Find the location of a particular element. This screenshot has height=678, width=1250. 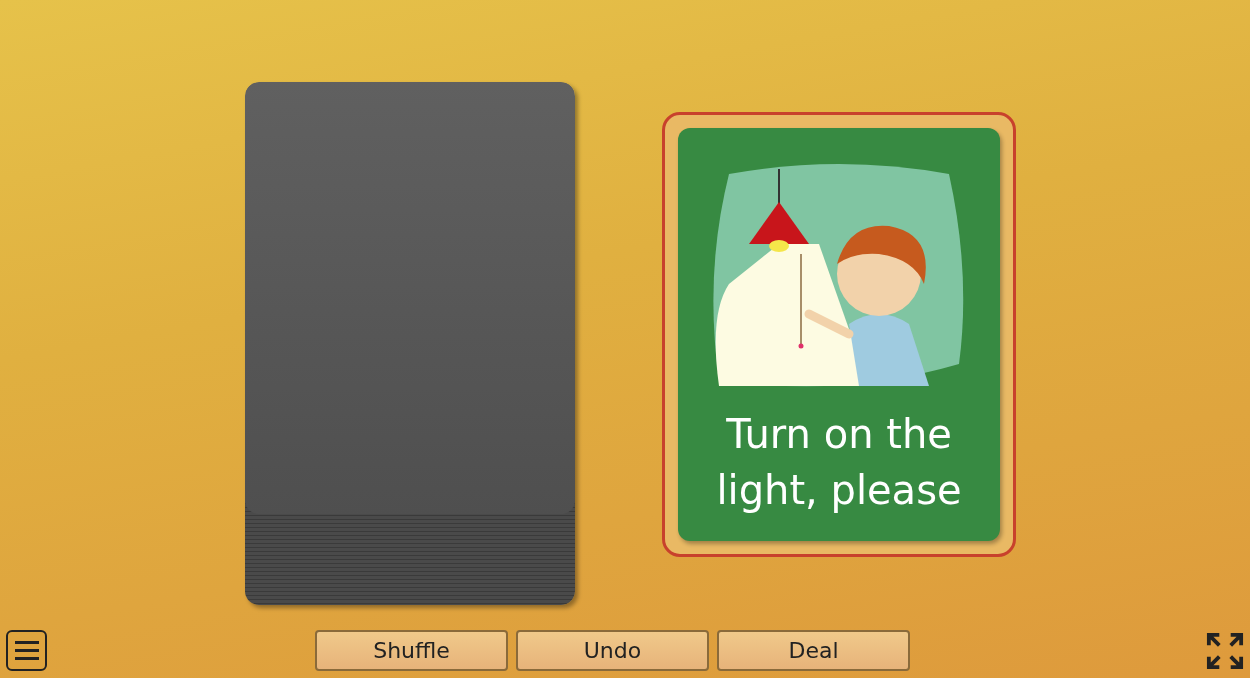

action-button: Undo is located at coordinates (612, 650).